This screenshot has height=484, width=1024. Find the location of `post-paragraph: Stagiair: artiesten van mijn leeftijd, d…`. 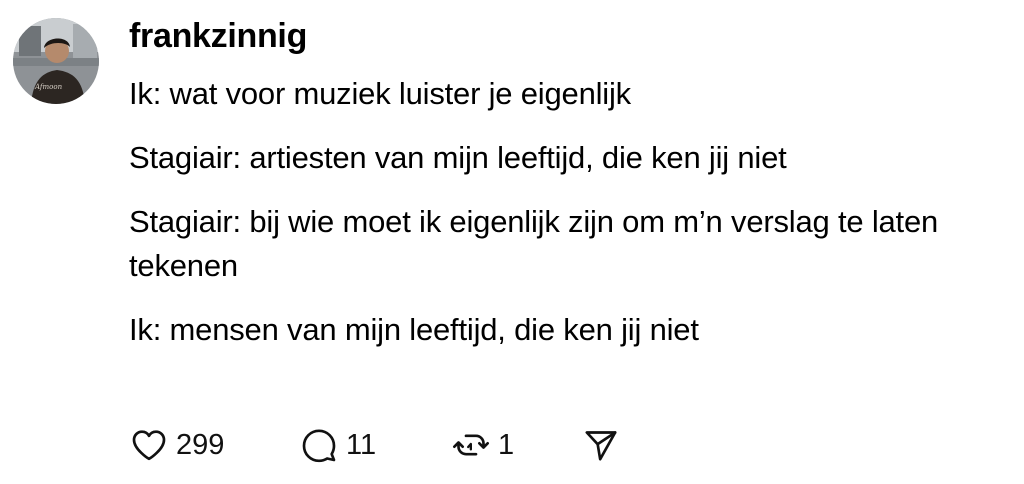

post-paragraph: Stagiair: artiesten van mijn leeftijd, d… is located at coordinates (458, 157).